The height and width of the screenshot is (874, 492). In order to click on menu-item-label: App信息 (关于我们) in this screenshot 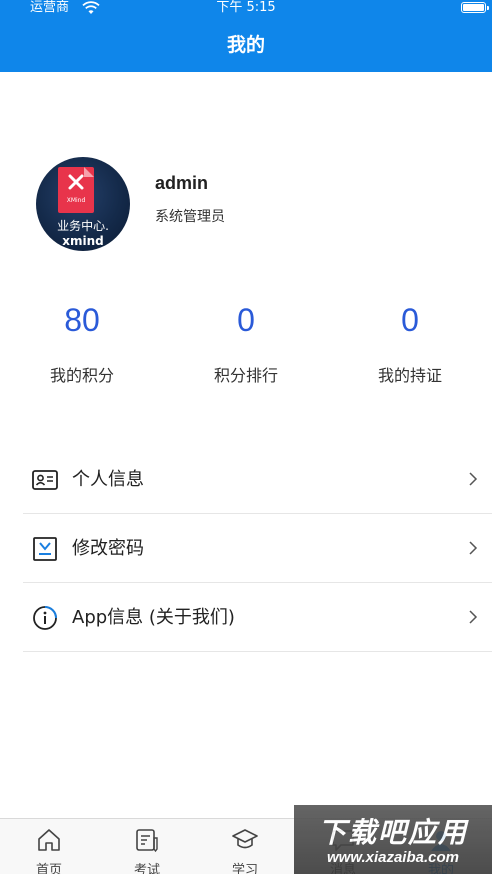, I will do `click(153, 617)`.